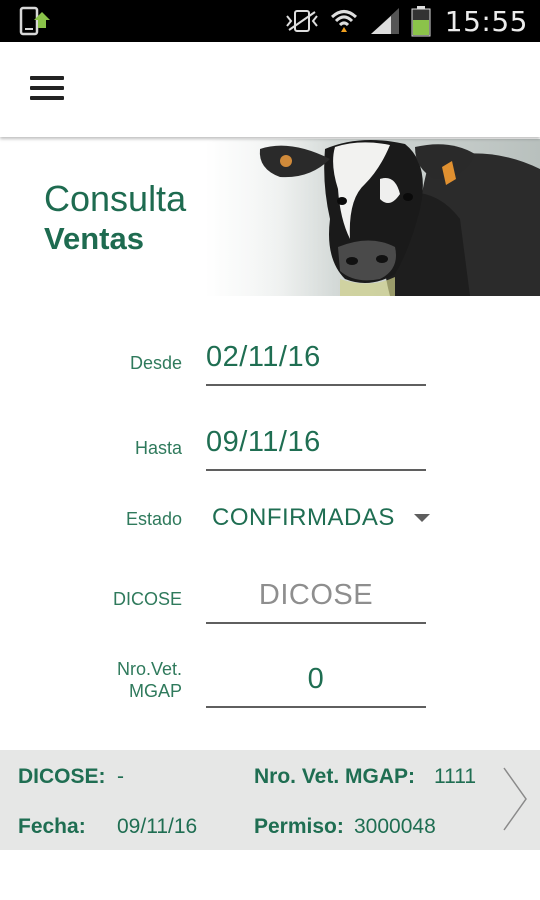 The width and height of the screenshot is (540, 900). I want to click on status-bar: 15:55, so click(270, 21).